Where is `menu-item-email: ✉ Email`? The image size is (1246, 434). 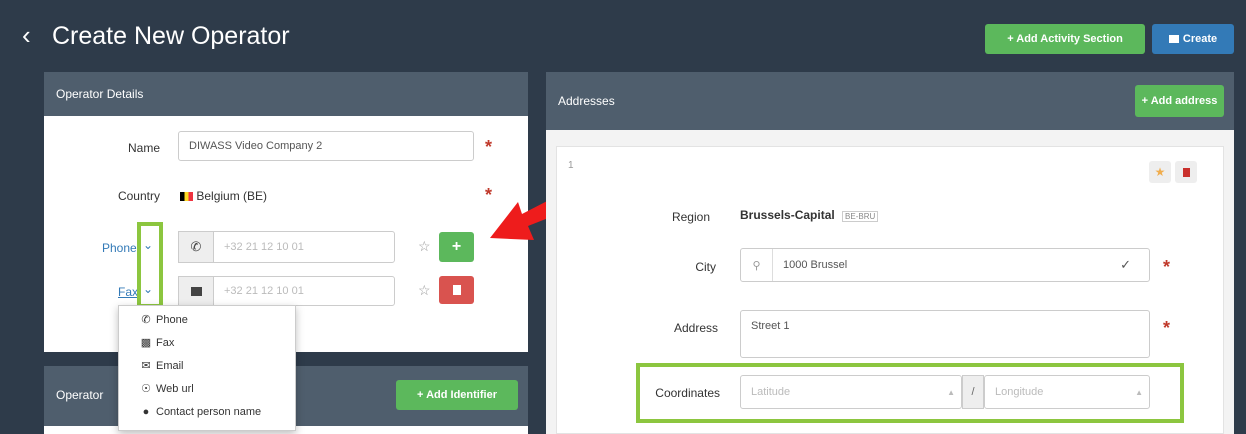
menu-item-email: ✉ Email is located at coordinates (207, 365).